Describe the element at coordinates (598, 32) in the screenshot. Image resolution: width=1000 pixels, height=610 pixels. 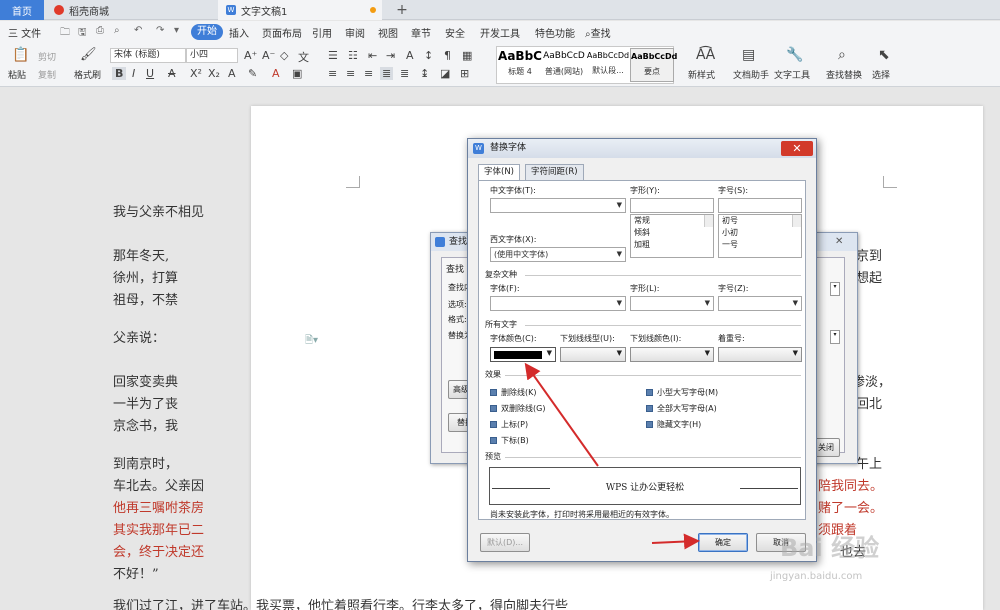
I see `menu-search: ⌕查找` at that location.